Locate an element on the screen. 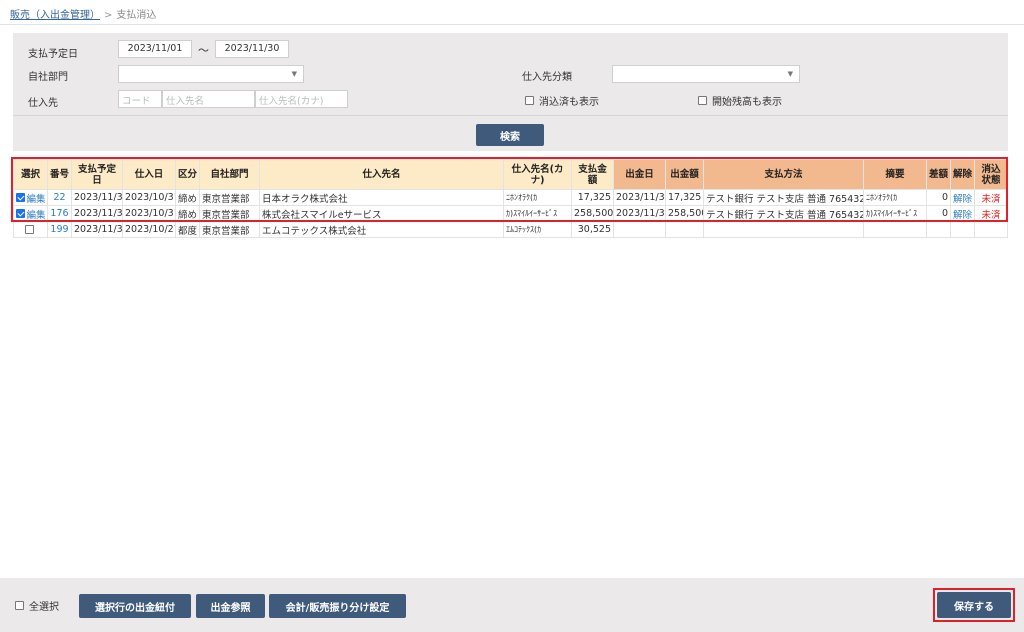 Image resolution: width=1024 pixels, height=632 pixels. pay-date-to-input: 2023/11/30 is located at coordinates (252, 49).